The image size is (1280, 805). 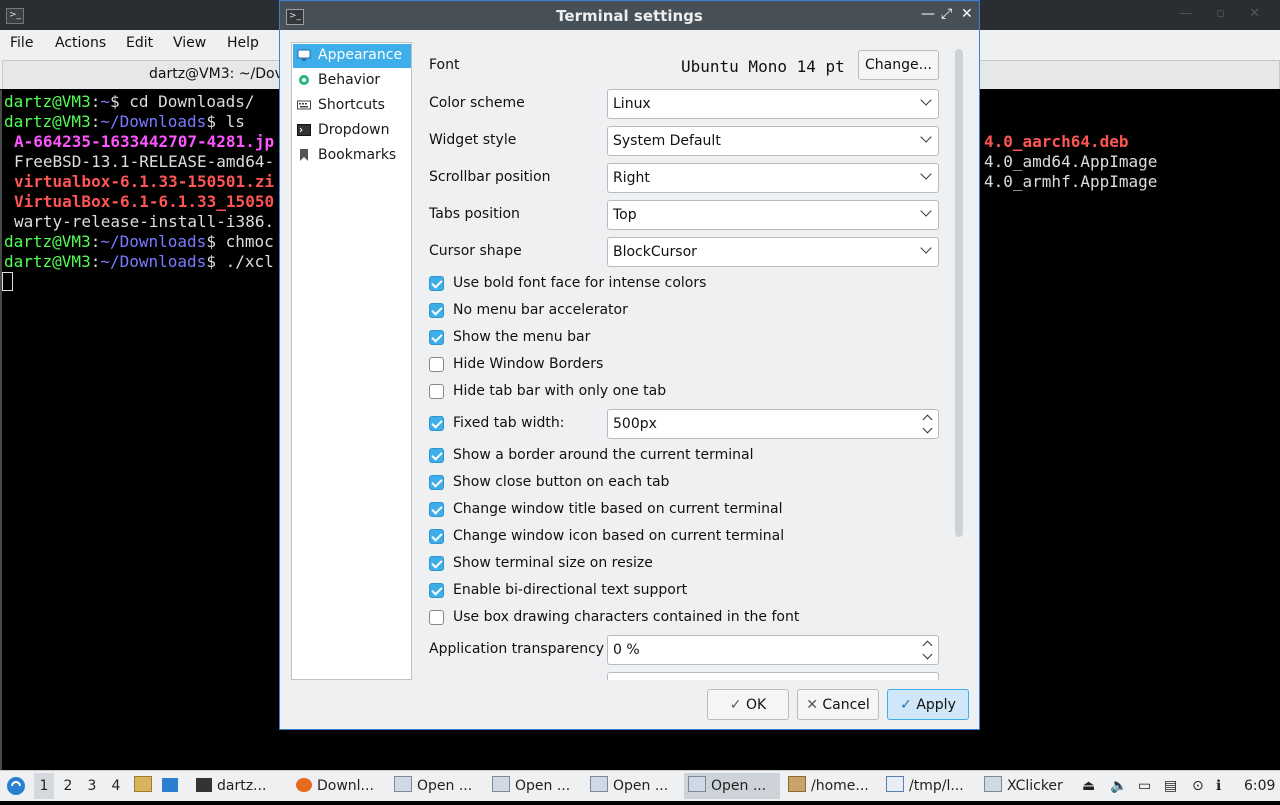 I want to click on desktop-icon, so click(x=170, y=785).